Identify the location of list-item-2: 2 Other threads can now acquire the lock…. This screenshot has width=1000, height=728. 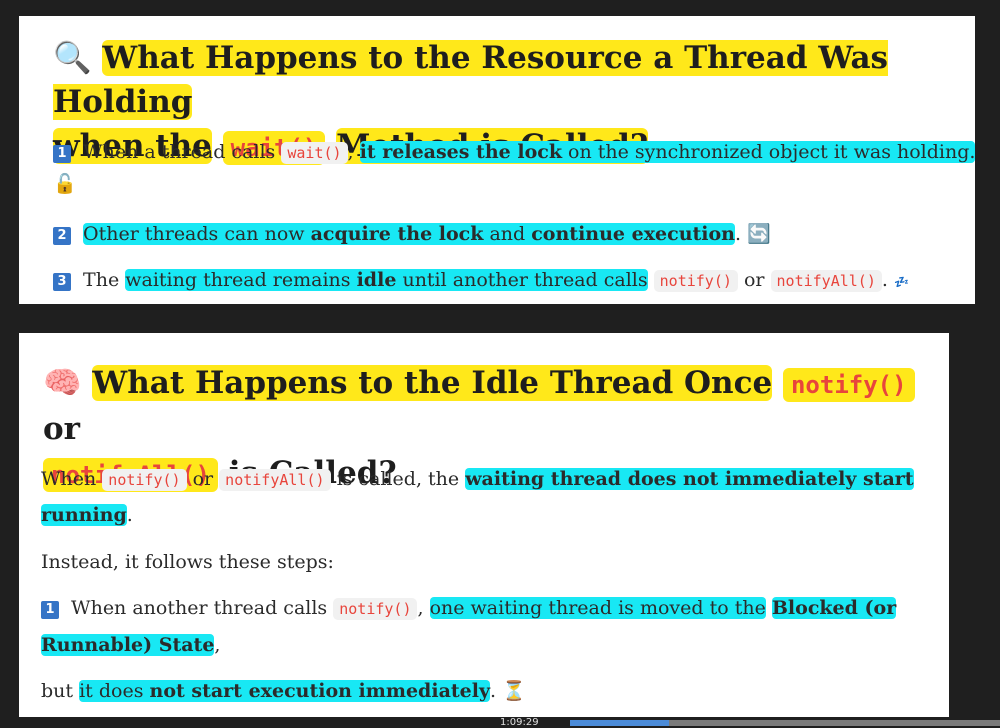
(412, 234).